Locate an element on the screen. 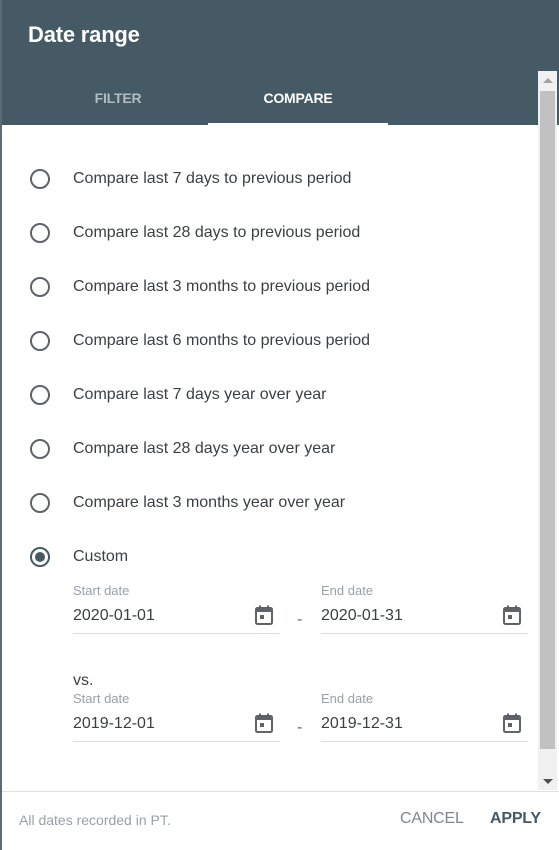 This screenshot has height=850, width=559. arrow-down-icon is located at coordinates (547, 781).